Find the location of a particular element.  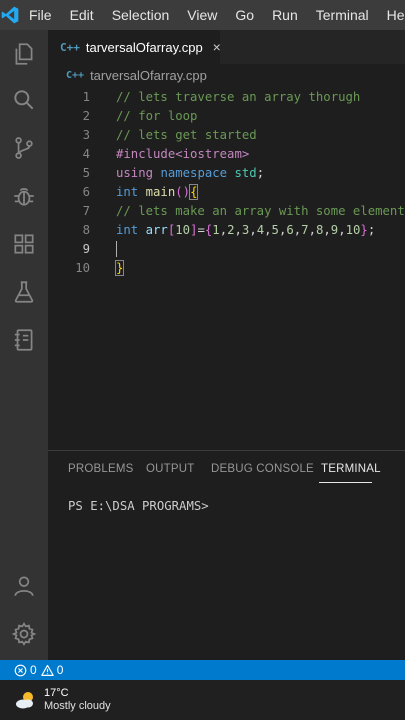

code-token: 4 is located at coordinates (260, 229).